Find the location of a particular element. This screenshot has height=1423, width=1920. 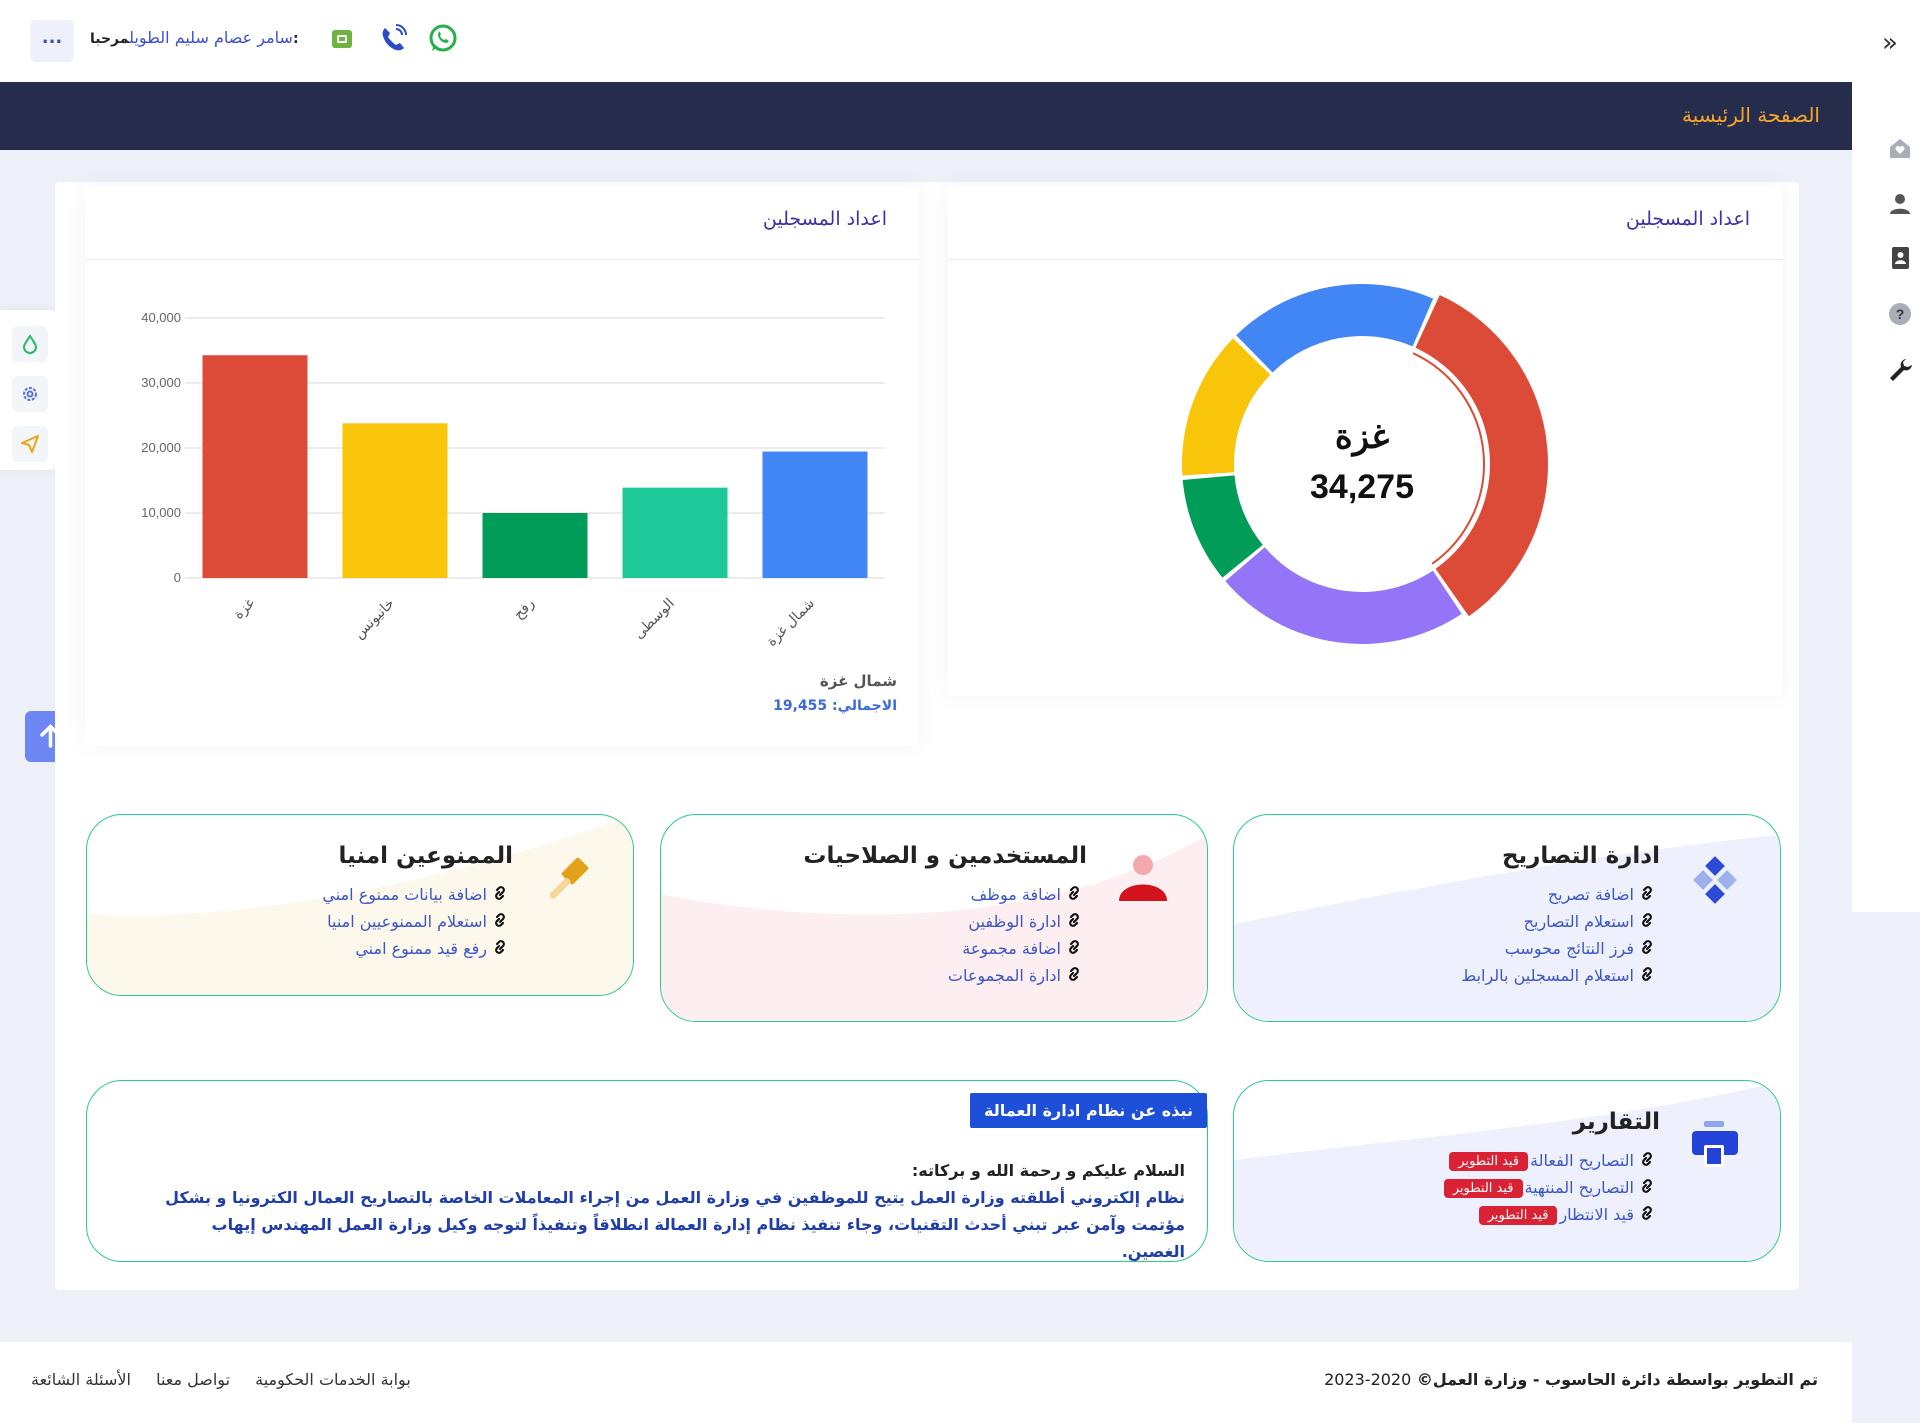

y-tick-label: 0 is located at coordinates (177, 577).